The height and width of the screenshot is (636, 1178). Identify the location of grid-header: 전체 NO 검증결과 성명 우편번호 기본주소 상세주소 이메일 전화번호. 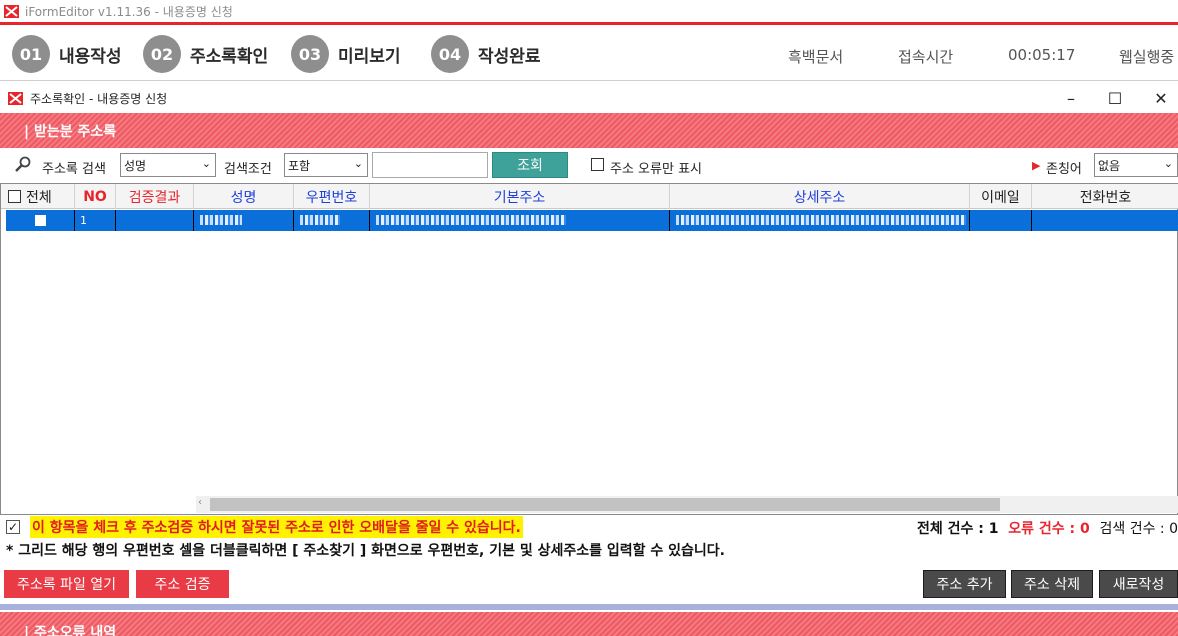
(589, 196).